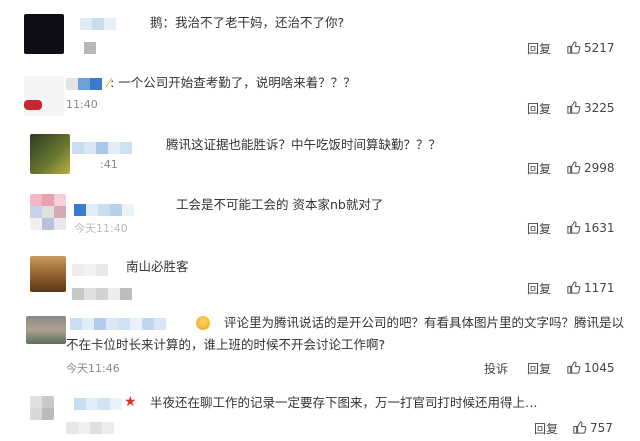 This screenshot has height=441, width=640. What do you see at coordinates (82, 104) in the screenshot?
I see `timestamp: 11:40` at bounding box center [82, 104].